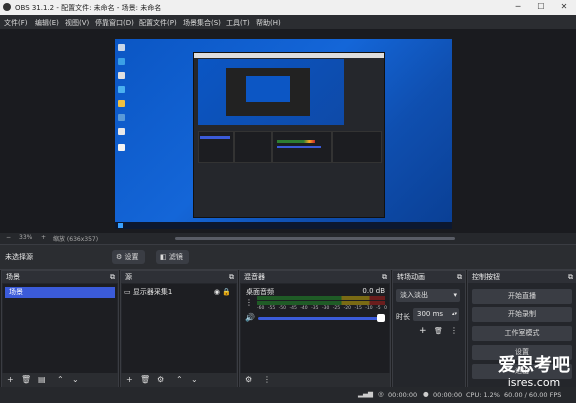  I want to click on signal-icon: ▂▄▆, so click(365, 394).